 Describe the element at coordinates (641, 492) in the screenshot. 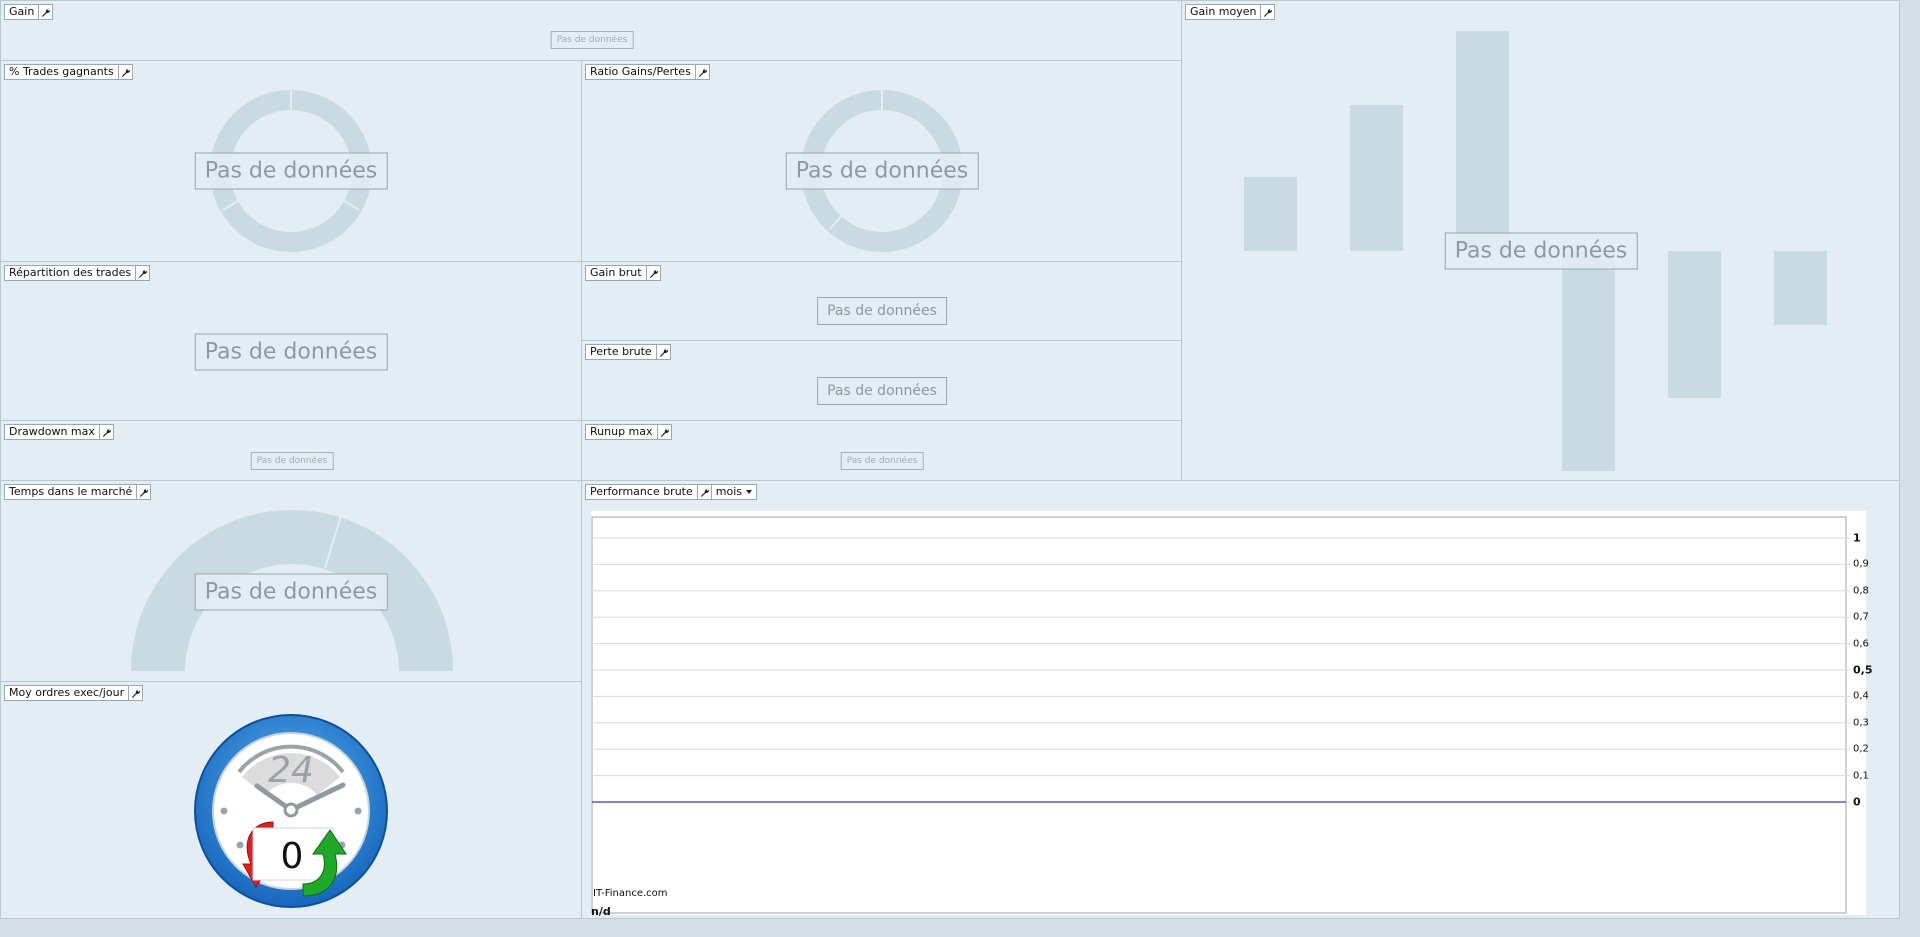

I see `panel-label: Performance brute` at that location.